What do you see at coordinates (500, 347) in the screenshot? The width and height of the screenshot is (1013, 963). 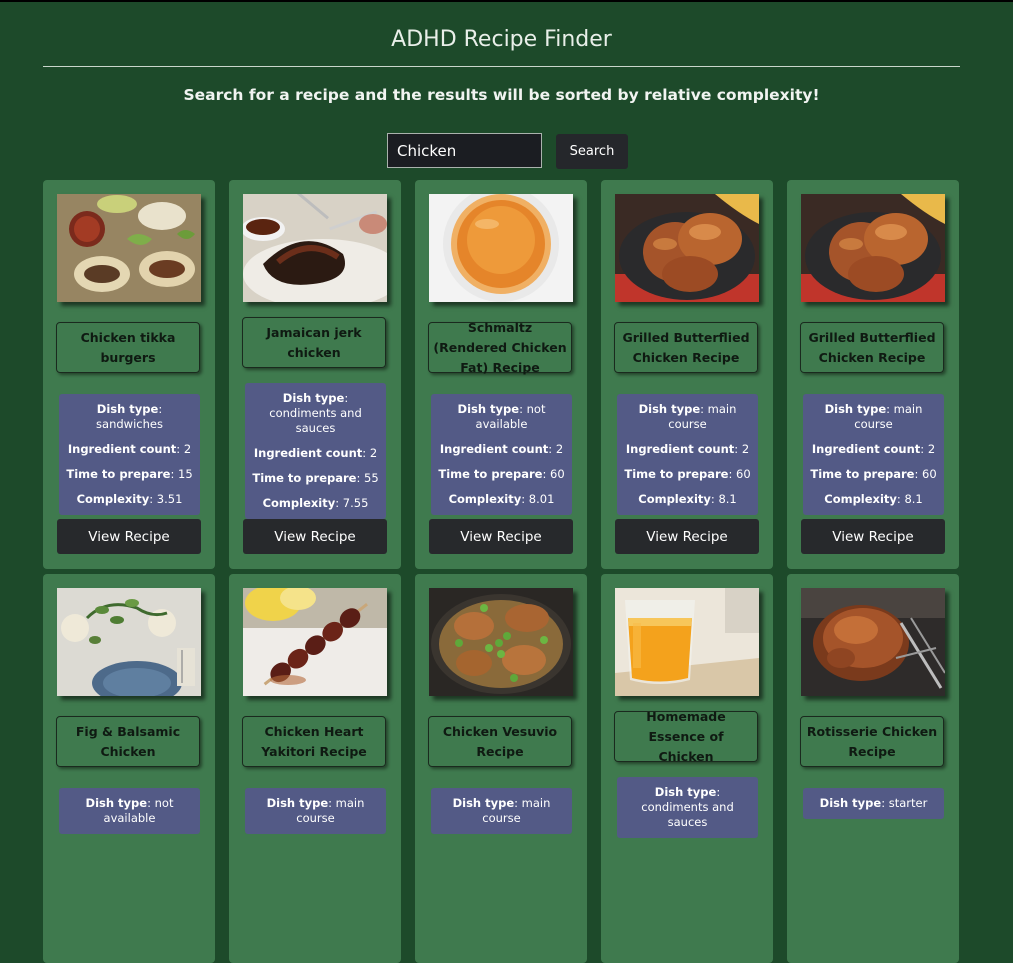 I see `recipe-title: Schmaltz (Rendered Chicken Fat) Recipe` at bounding box center [500, 347].